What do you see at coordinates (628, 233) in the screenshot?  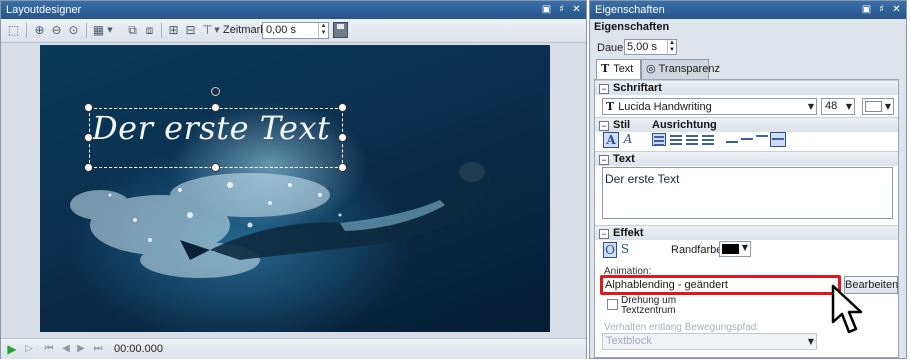 I see `effekt-header: Effekt` at bounding box center [628, 233].